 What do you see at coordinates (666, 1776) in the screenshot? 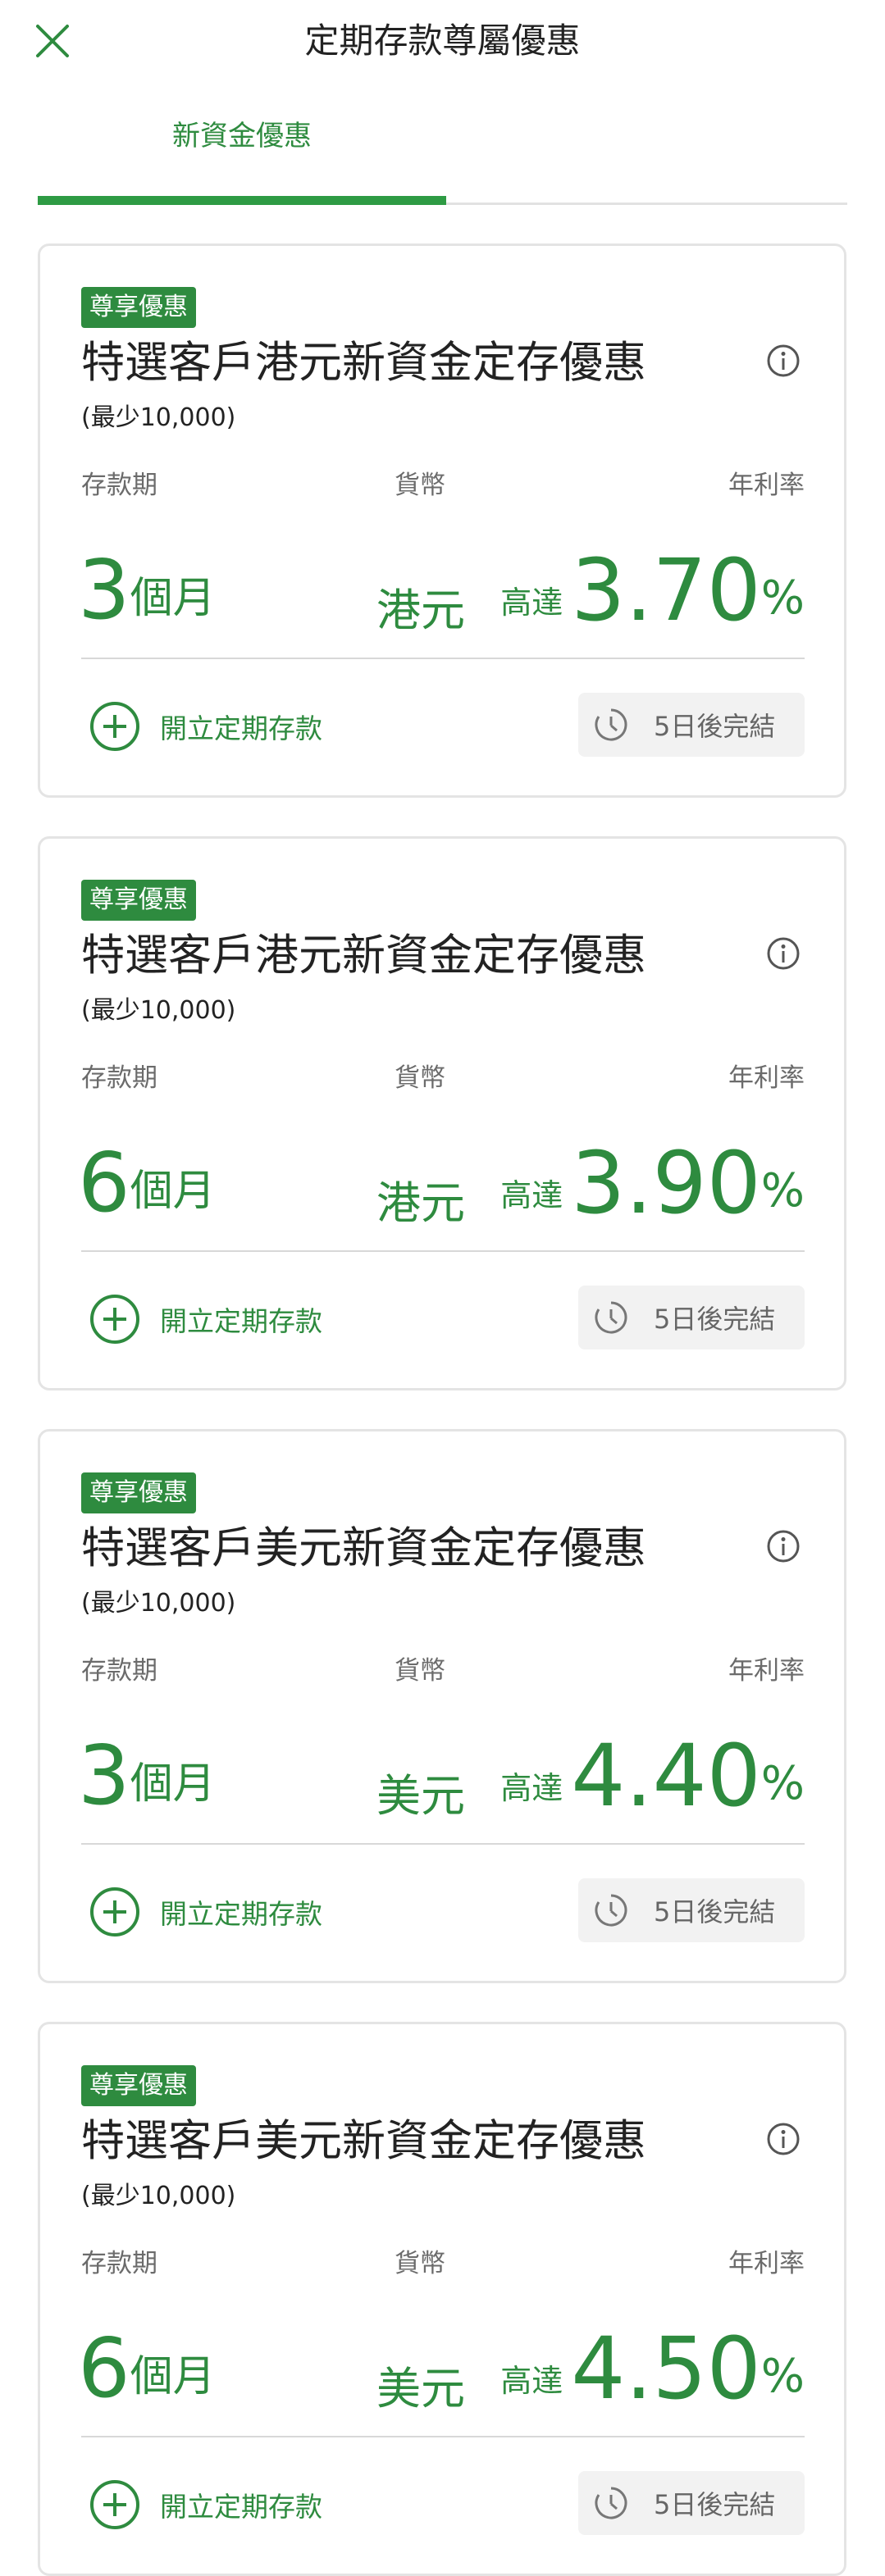
I see `rate-number: 4.40` at bounding box center [666, 1776].